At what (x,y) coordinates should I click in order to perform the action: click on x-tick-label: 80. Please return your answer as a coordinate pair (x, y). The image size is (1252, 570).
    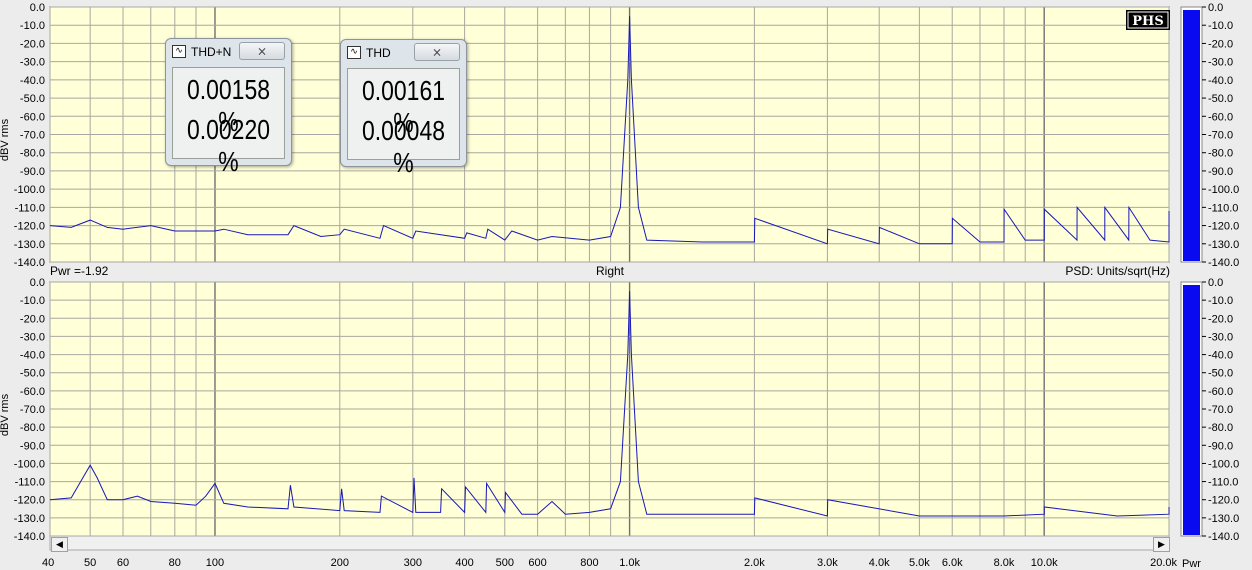
    Looking at the image, I should click on (175, 563).